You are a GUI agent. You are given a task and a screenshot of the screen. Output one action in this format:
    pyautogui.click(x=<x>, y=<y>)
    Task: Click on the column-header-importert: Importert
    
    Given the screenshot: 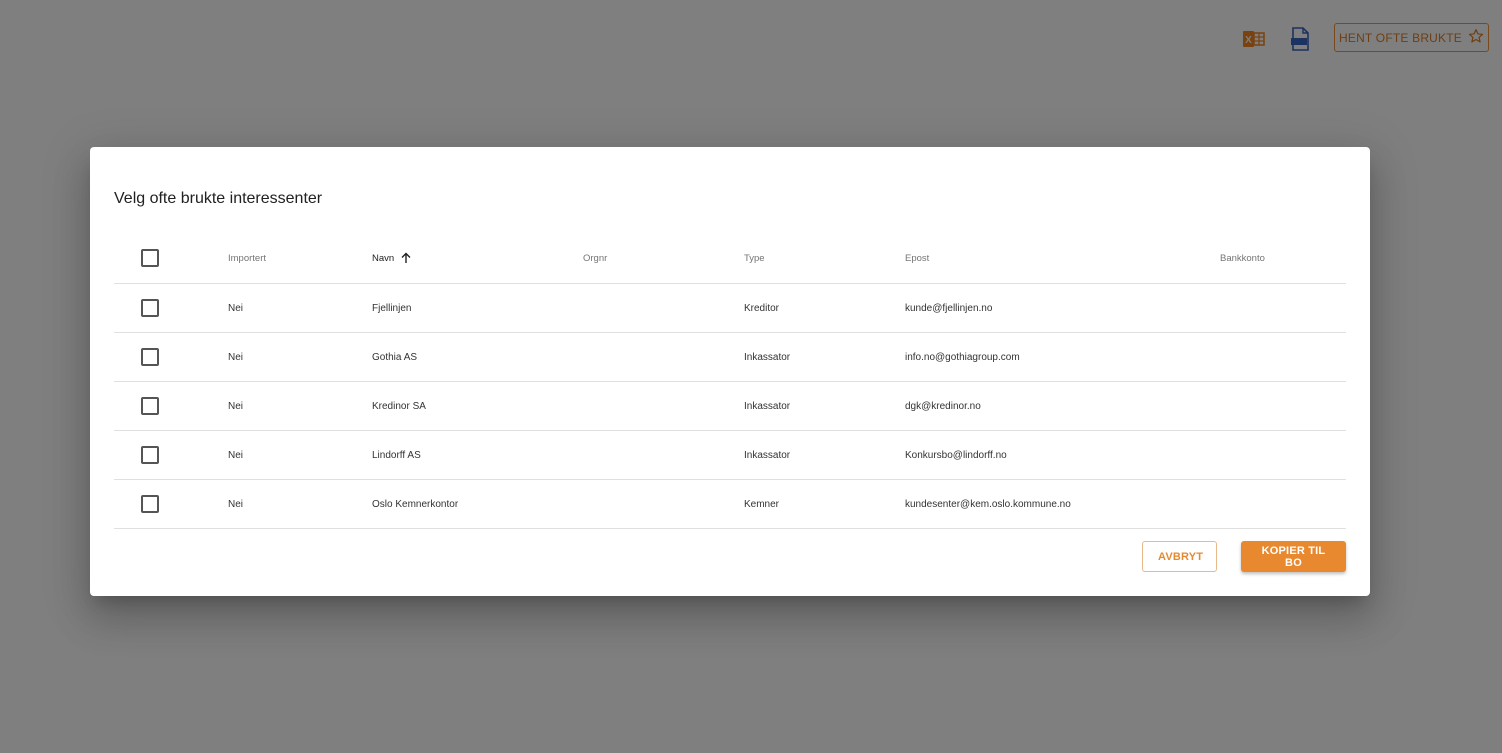 What is the action you would take?
    pyautogui.click(x=247, y=258)
    